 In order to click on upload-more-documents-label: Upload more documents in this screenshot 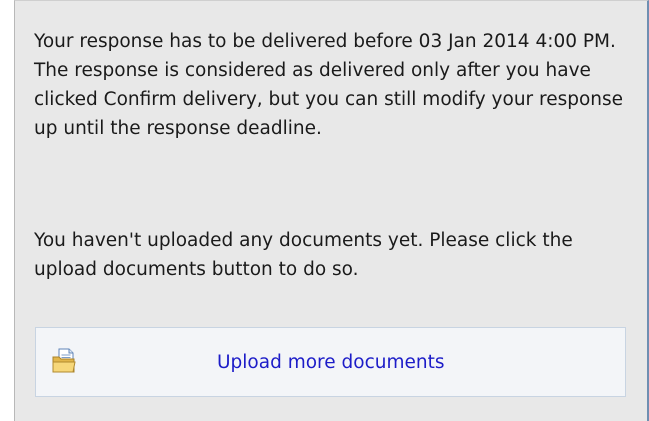, I will do `click(331, 362)`.